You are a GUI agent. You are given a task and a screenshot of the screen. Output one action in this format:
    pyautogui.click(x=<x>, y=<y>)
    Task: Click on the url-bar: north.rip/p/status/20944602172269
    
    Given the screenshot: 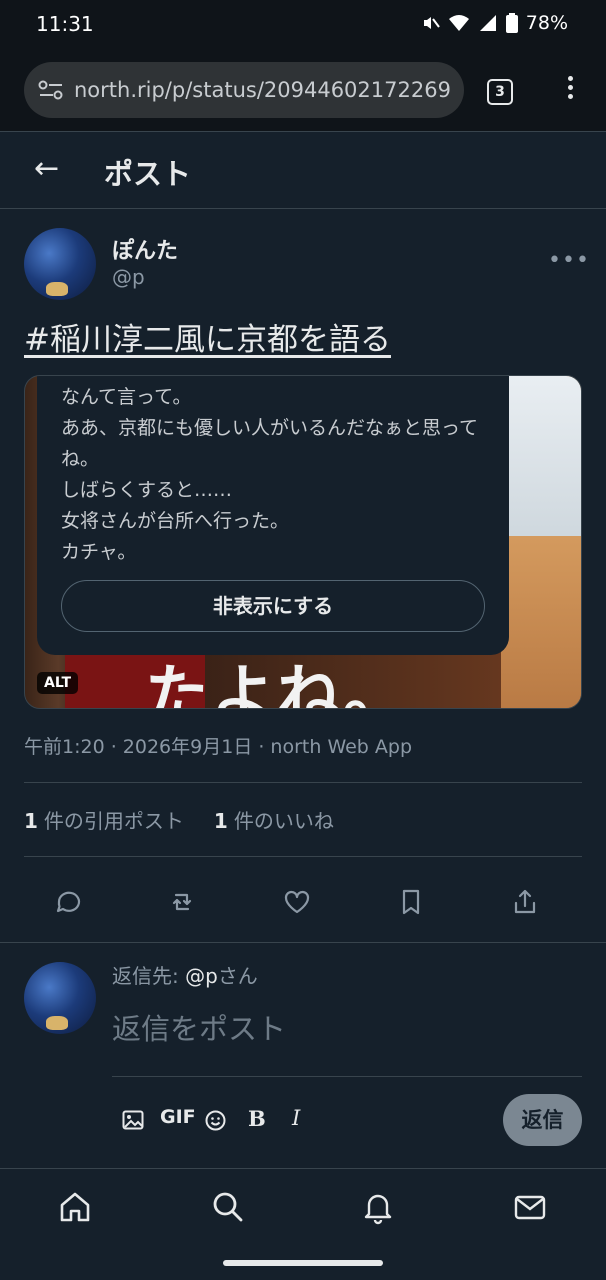 What is the action you would take?
    pyautogui.click(x=244, y=90)
    